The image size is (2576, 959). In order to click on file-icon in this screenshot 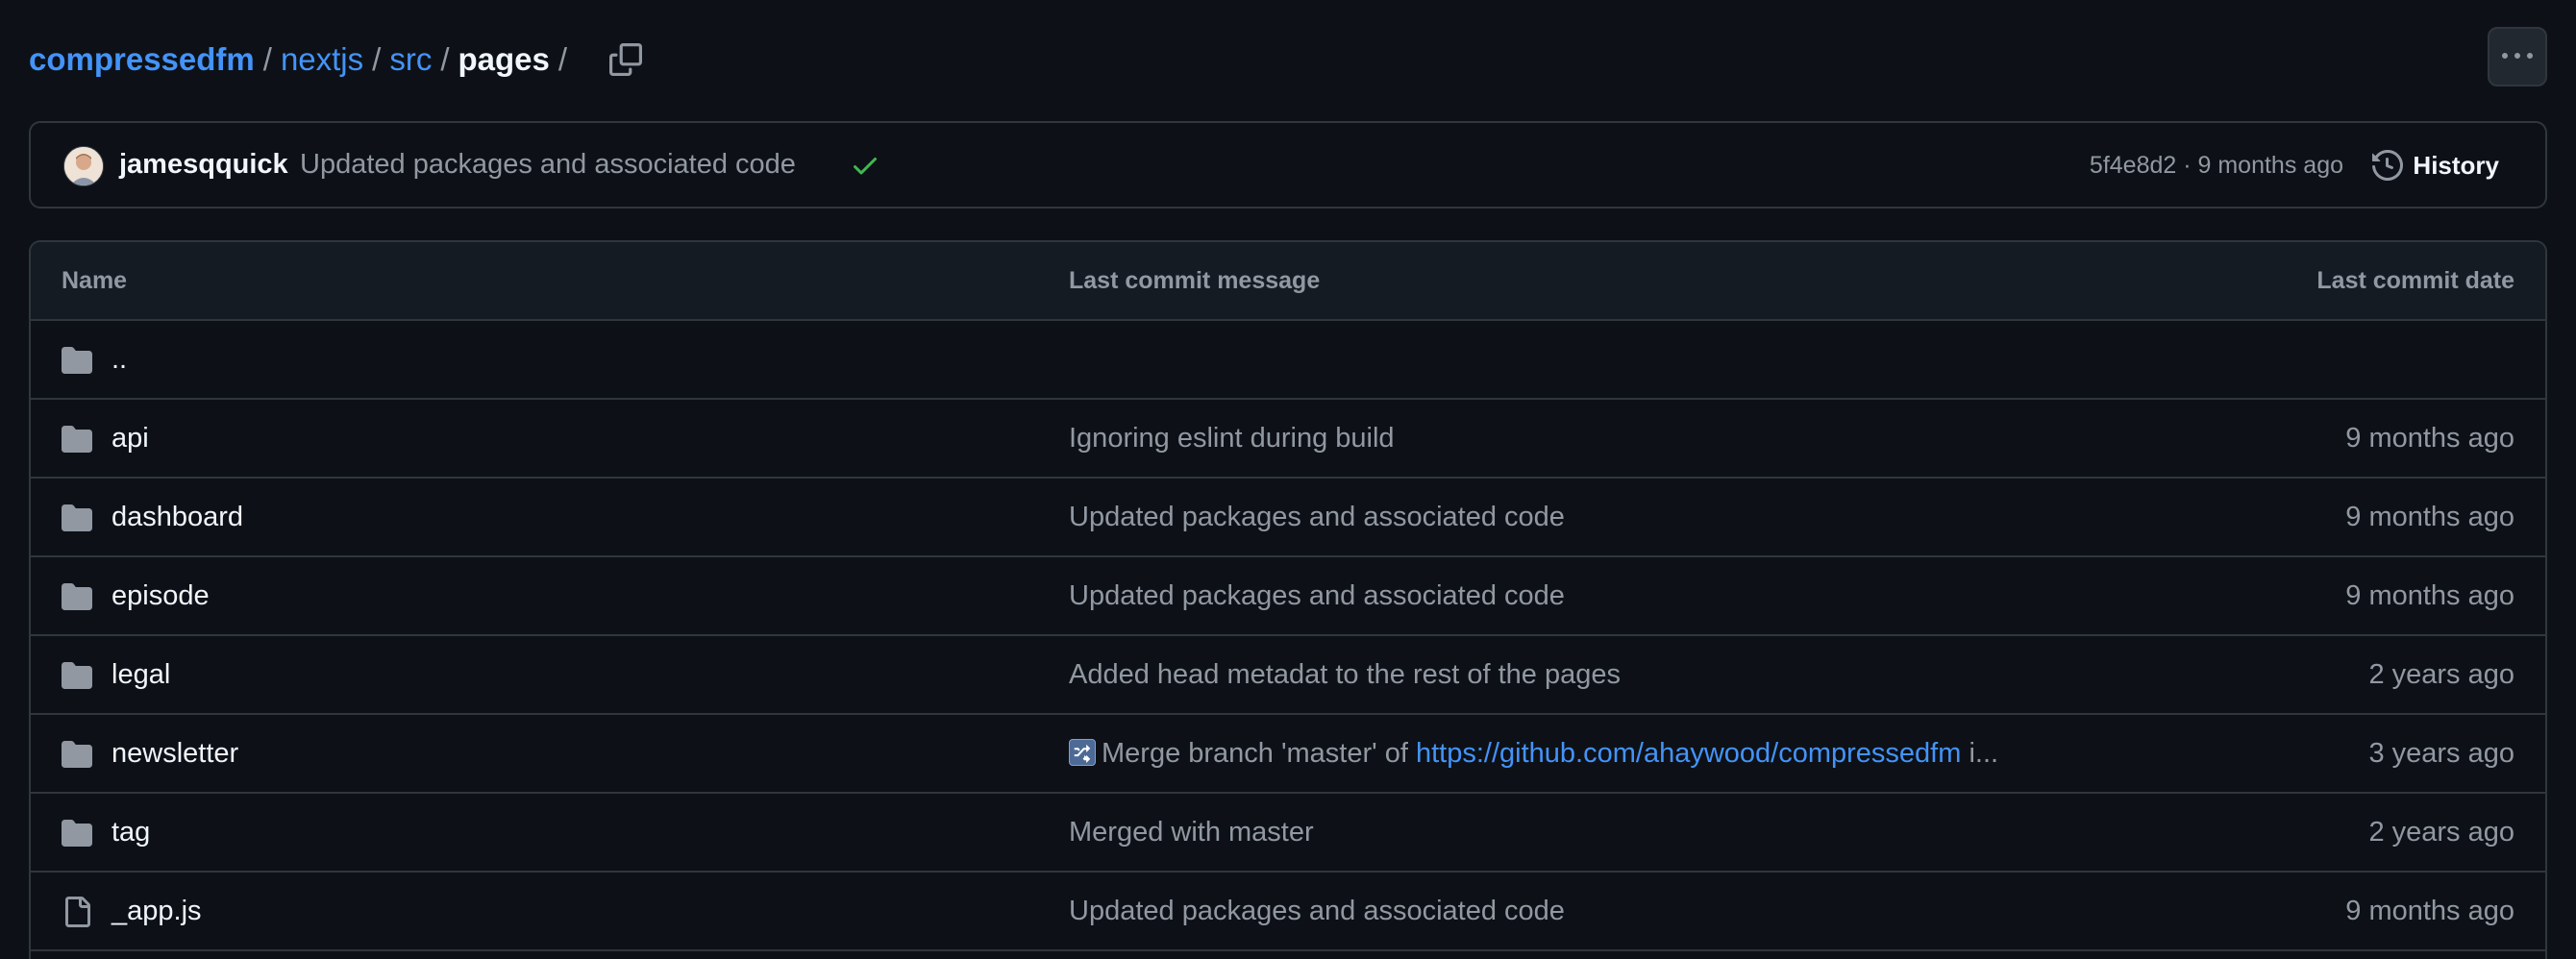, I will do `click(77, 912)`.